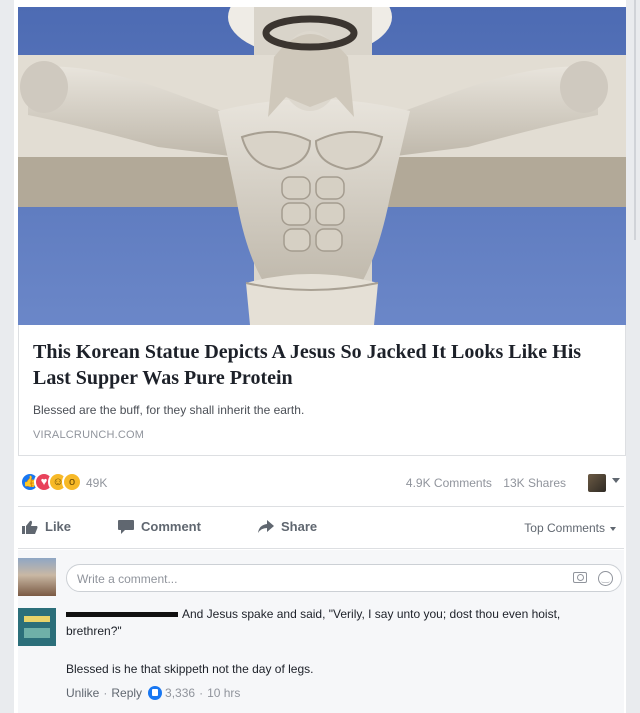  Describe the element at coordinates (37, 627) in the screenshot. I see `commenter-avatar` at that location.